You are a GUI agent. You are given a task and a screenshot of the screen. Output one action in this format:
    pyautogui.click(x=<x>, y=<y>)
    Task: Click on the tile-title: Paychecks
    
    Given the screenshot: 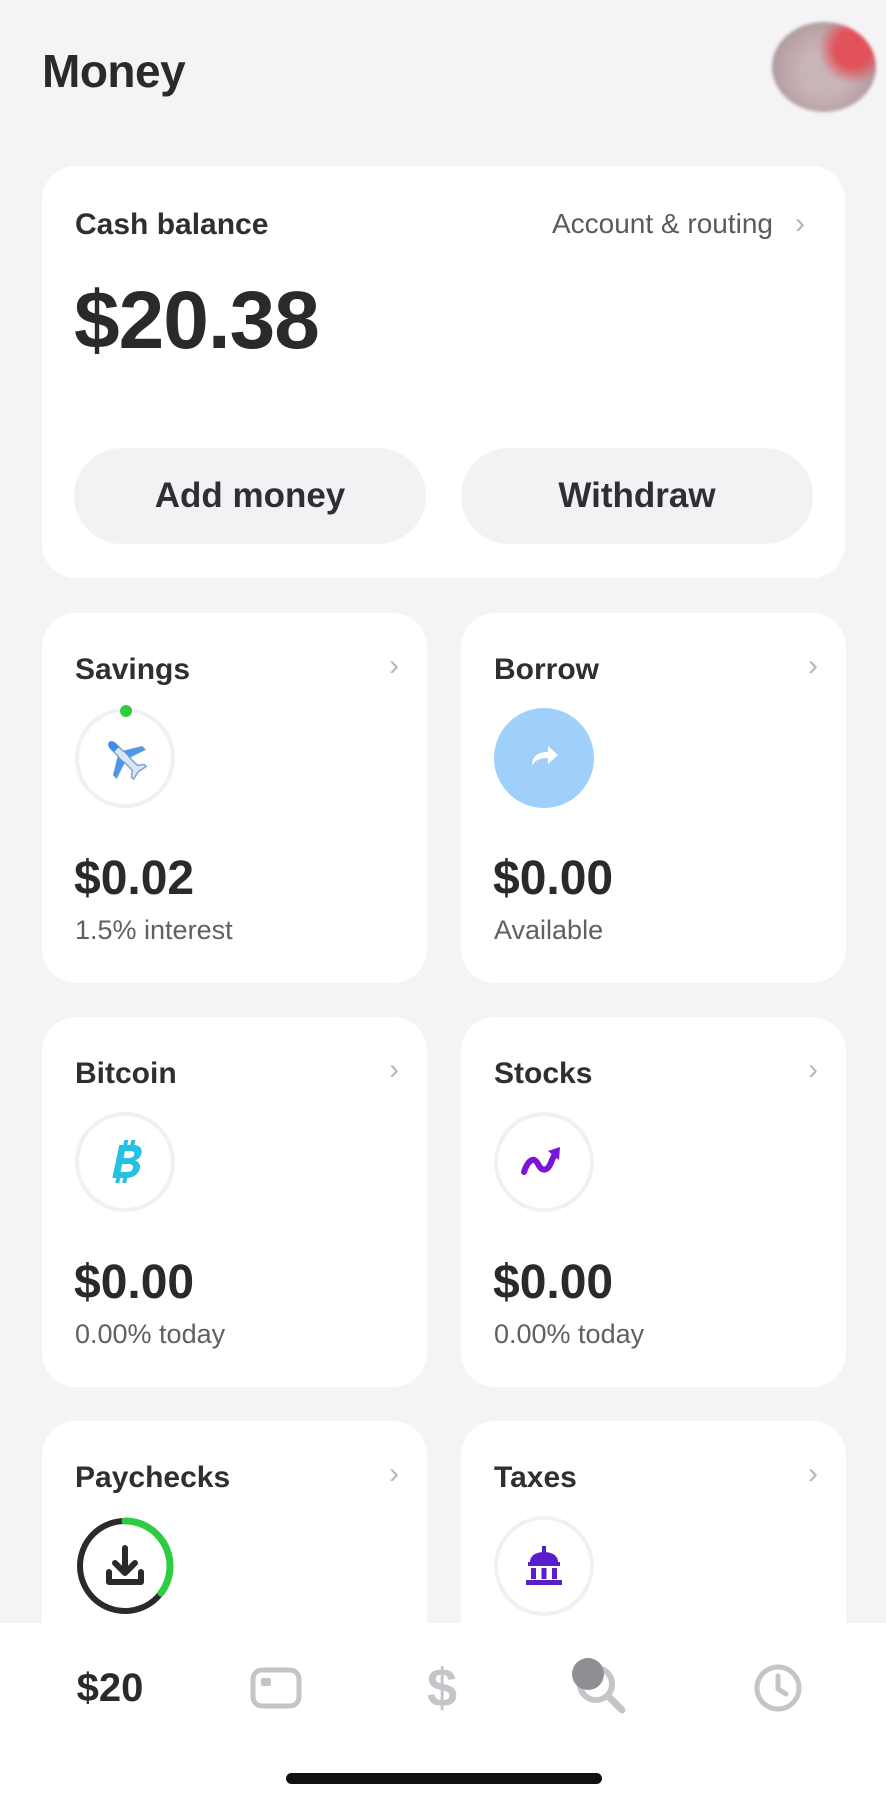 What is the action you would take?
    pyautogui.click(x=153, y=1477)
    